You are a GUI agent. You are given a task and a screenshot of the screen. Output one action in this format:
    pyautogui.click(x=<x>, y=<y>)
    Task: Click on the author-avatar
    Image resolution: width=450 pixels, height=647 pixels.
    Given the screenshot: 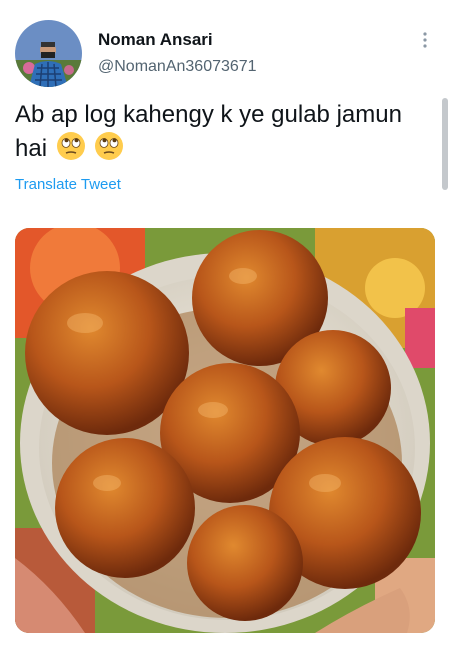 What is the action you would take?
    pyautogui.click(x=48, y=53)
    